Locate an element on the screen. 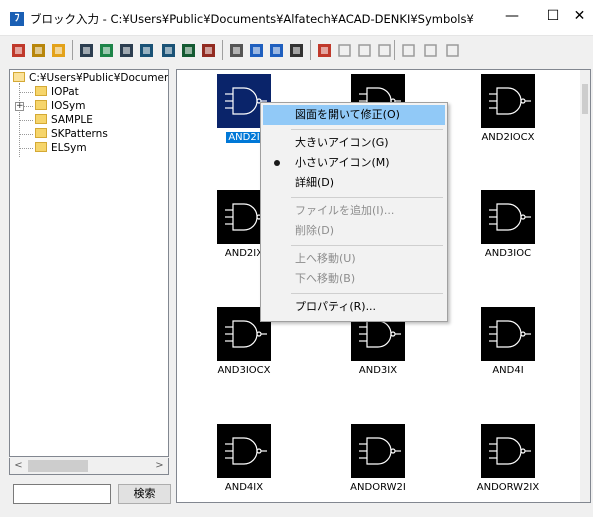  columns-icon is located at coordinates (296, 50).